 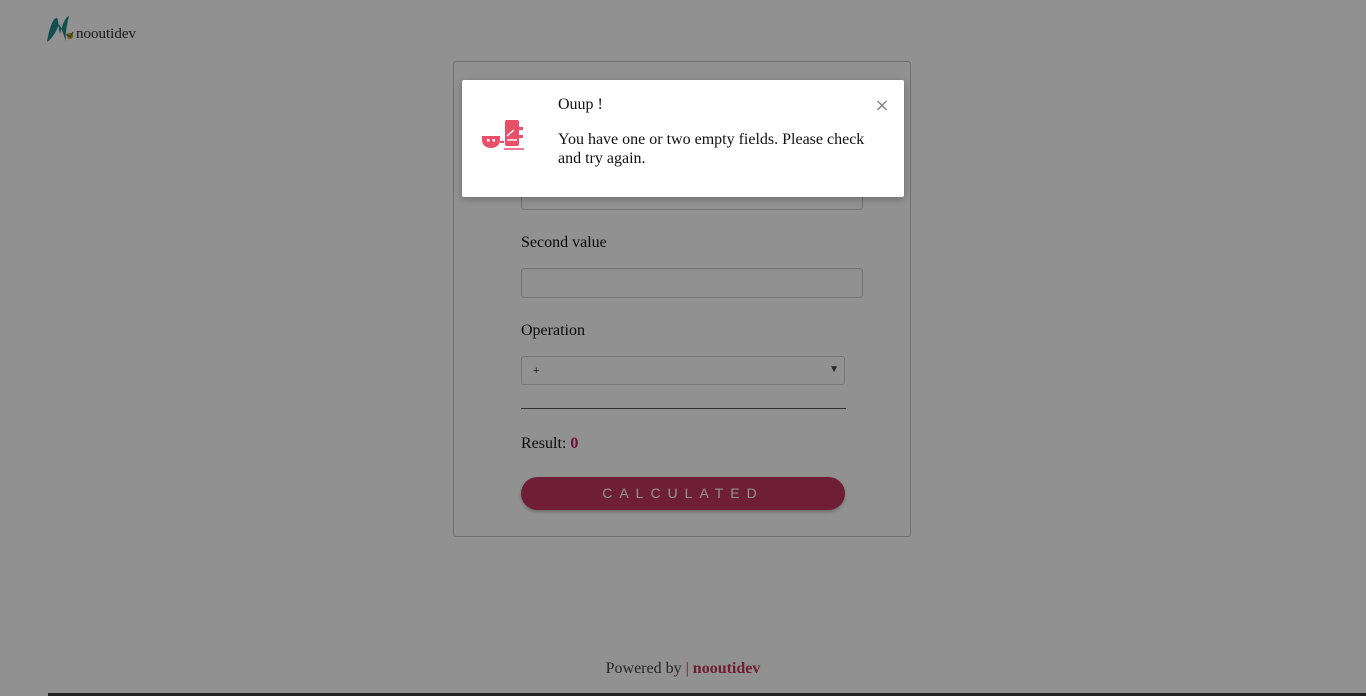 What do you see at coordinates (580, 104) in the screenshot?
I see `modal-title: Ouup !` at bounding box center [580, 104].